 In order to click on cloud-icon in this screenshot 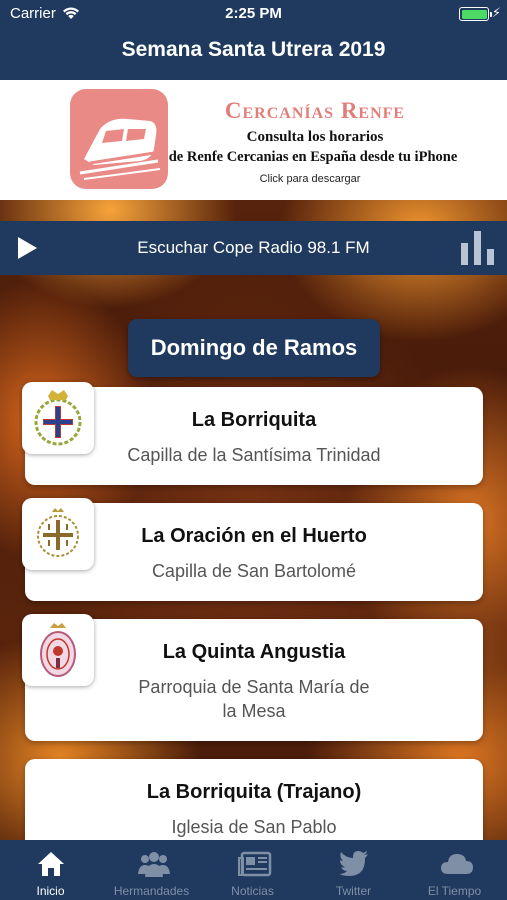, I will do `click(457, 864)`.